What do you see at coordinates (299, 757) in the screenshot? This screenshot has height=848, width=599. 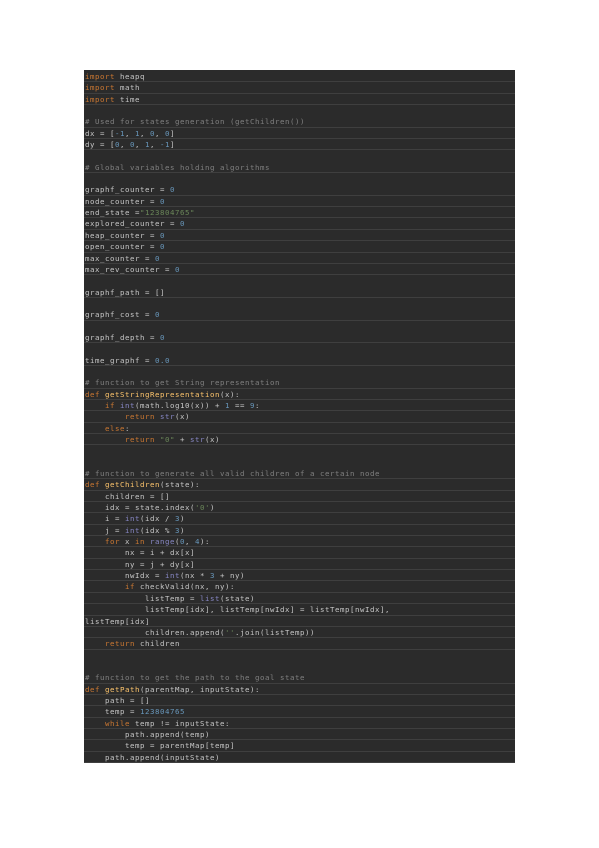 I see `code-line: path.append(inputState)` at bounding box center [299, 757].